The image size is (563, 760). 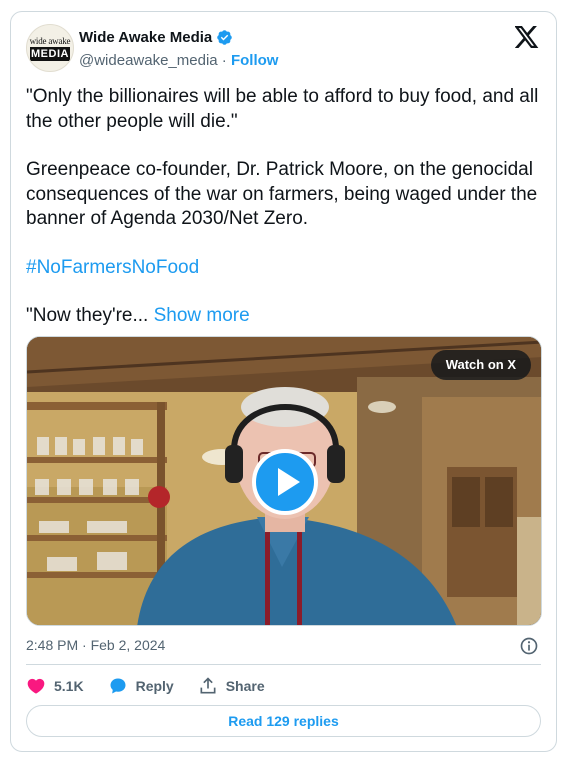 What do you see at coordinates (480, 365) in the screenshot?
I see `watch-on-x-button: Watch on X` at bounding box center [480, 365].